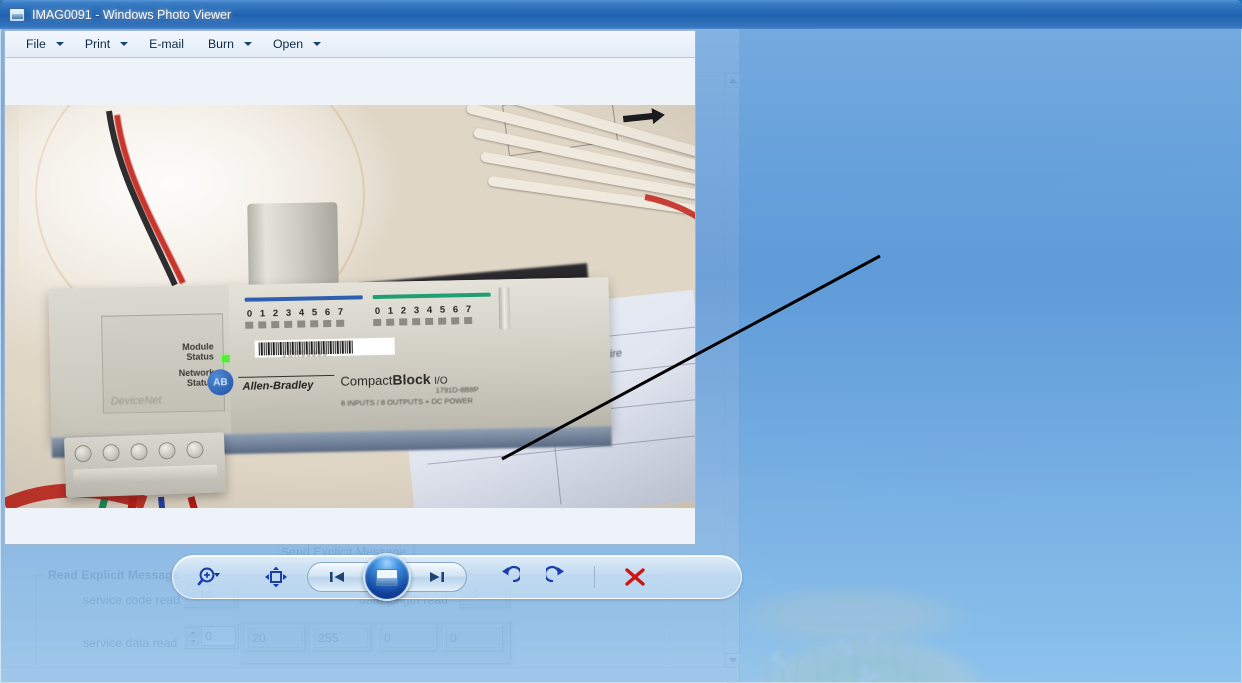 This screenshot has height=683, width=1242. I want to click on photo-viewer-window-title: IMAG0091 - Windows Photo Viewer, so click(132, 14).